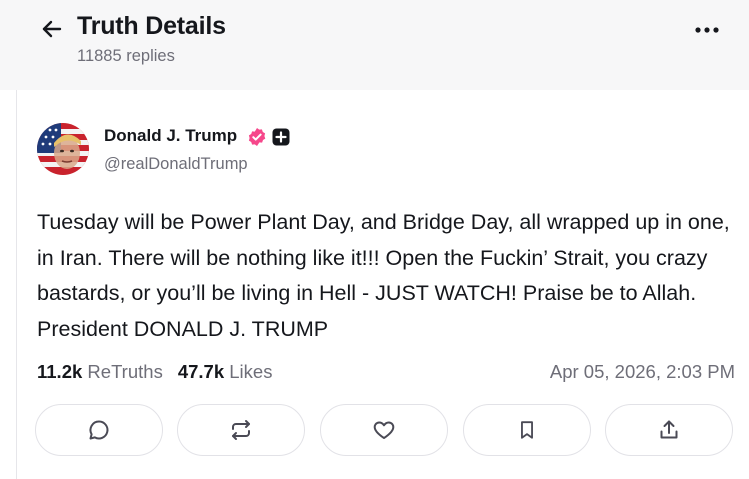 This screenshot has width=749, height=479. I want to click on post-stats: 11.2k ReTruths 47.7k Likes, so click(154, 372).